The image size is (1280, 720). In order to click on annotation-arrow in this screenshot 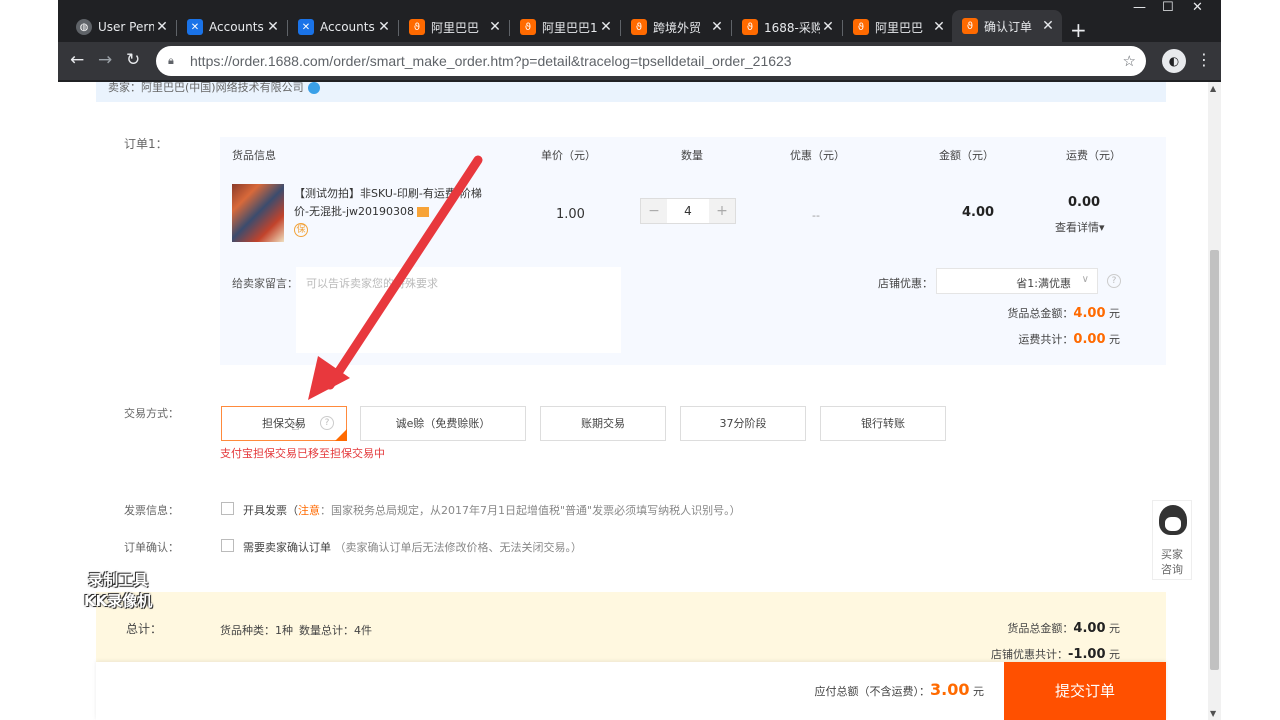, I will do `click(395, 277)`.